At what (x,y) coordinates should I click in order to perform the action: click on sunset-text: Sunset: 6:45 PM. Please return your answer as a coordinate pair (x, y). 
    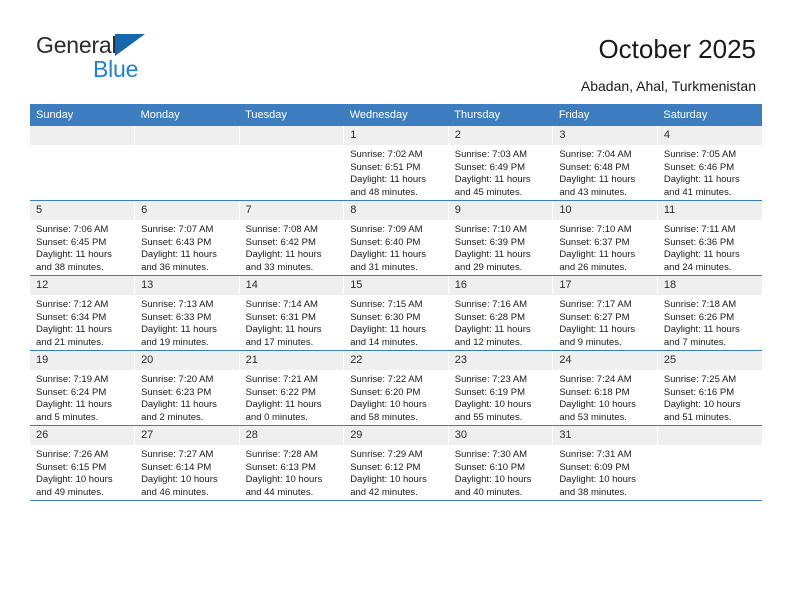
    Looking at the image, I should click on (71, 242).